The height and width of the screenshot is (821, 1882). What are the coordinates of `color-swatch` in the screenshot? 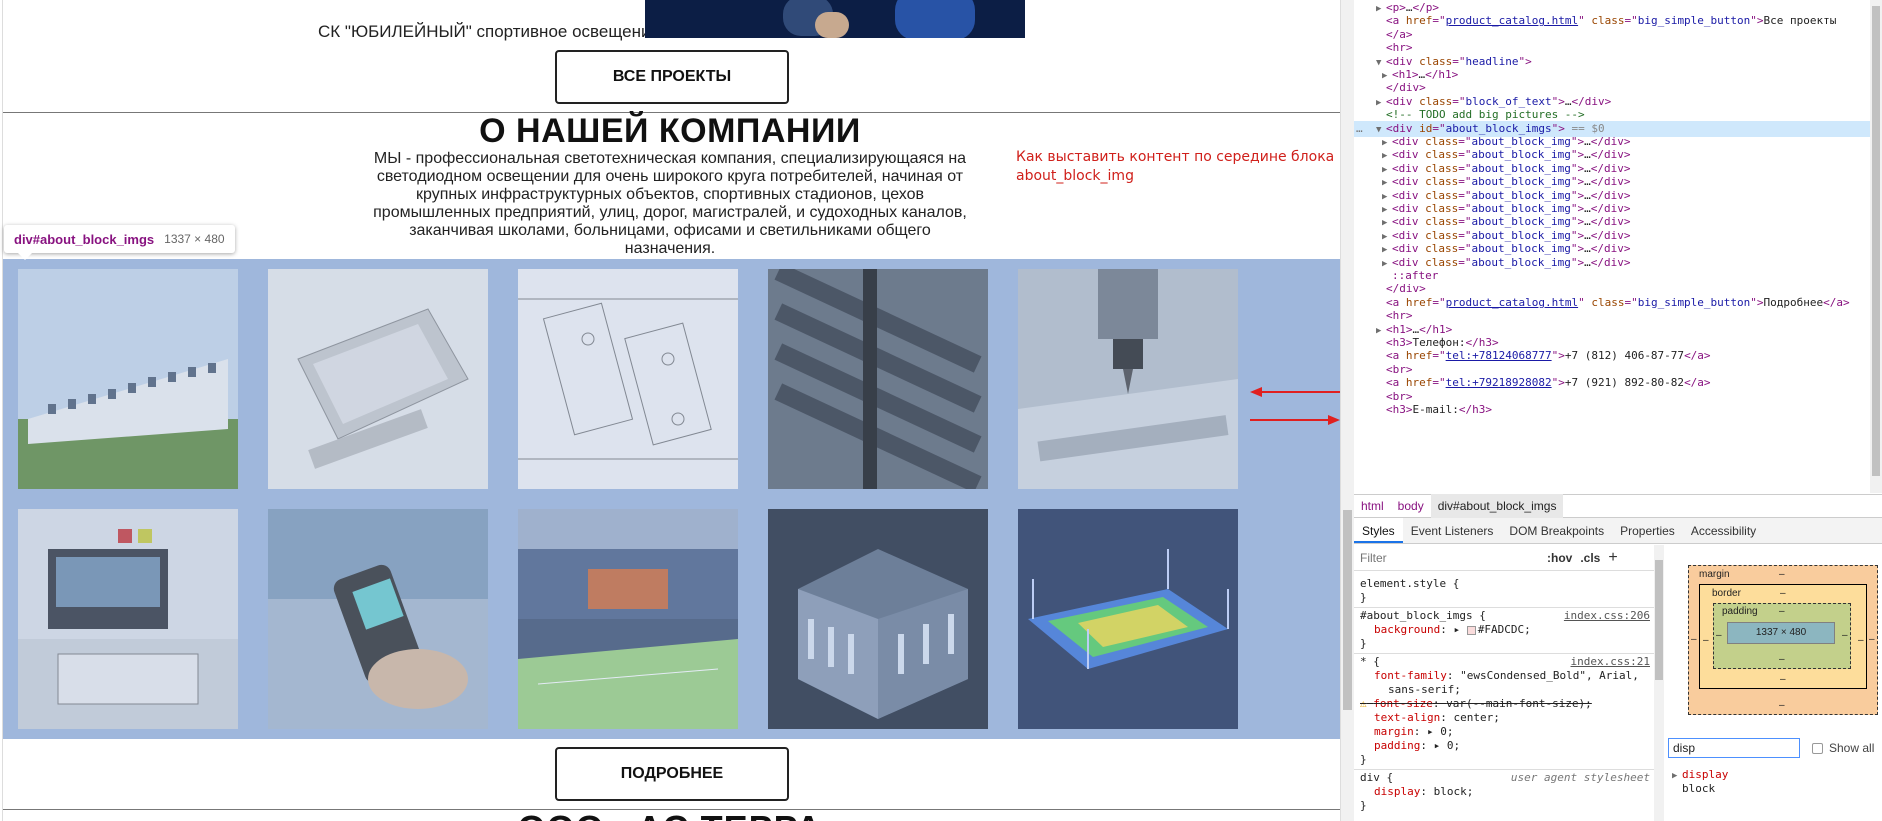 It's located at (1471, 630).